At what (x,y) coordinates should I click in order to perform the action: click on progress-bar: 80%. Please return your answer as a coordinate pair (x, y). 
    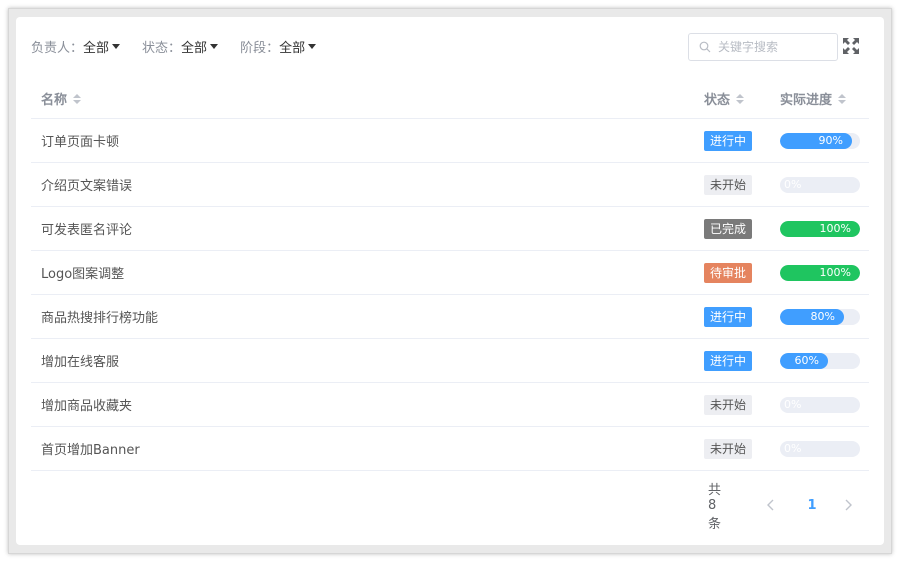
    Looking at the image, I should click on (820, 317).